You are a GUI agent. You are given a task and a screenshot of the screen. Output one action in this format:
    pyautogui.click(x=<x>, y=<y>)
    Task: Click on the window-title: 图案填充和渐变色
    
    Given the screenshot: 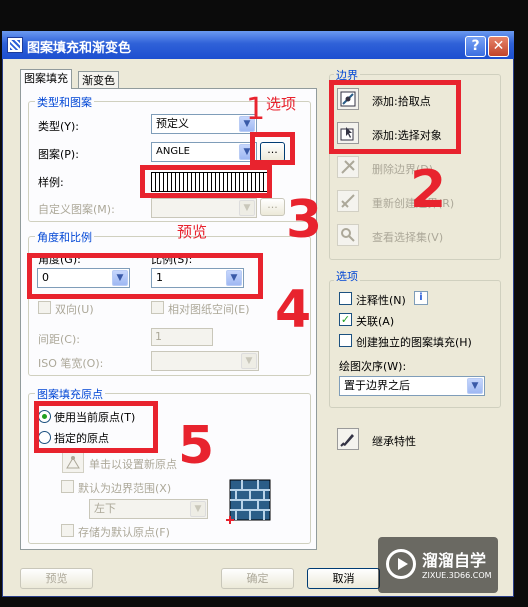 What is the action you would take?
    pyautogui.click(x=79, y=48)
    